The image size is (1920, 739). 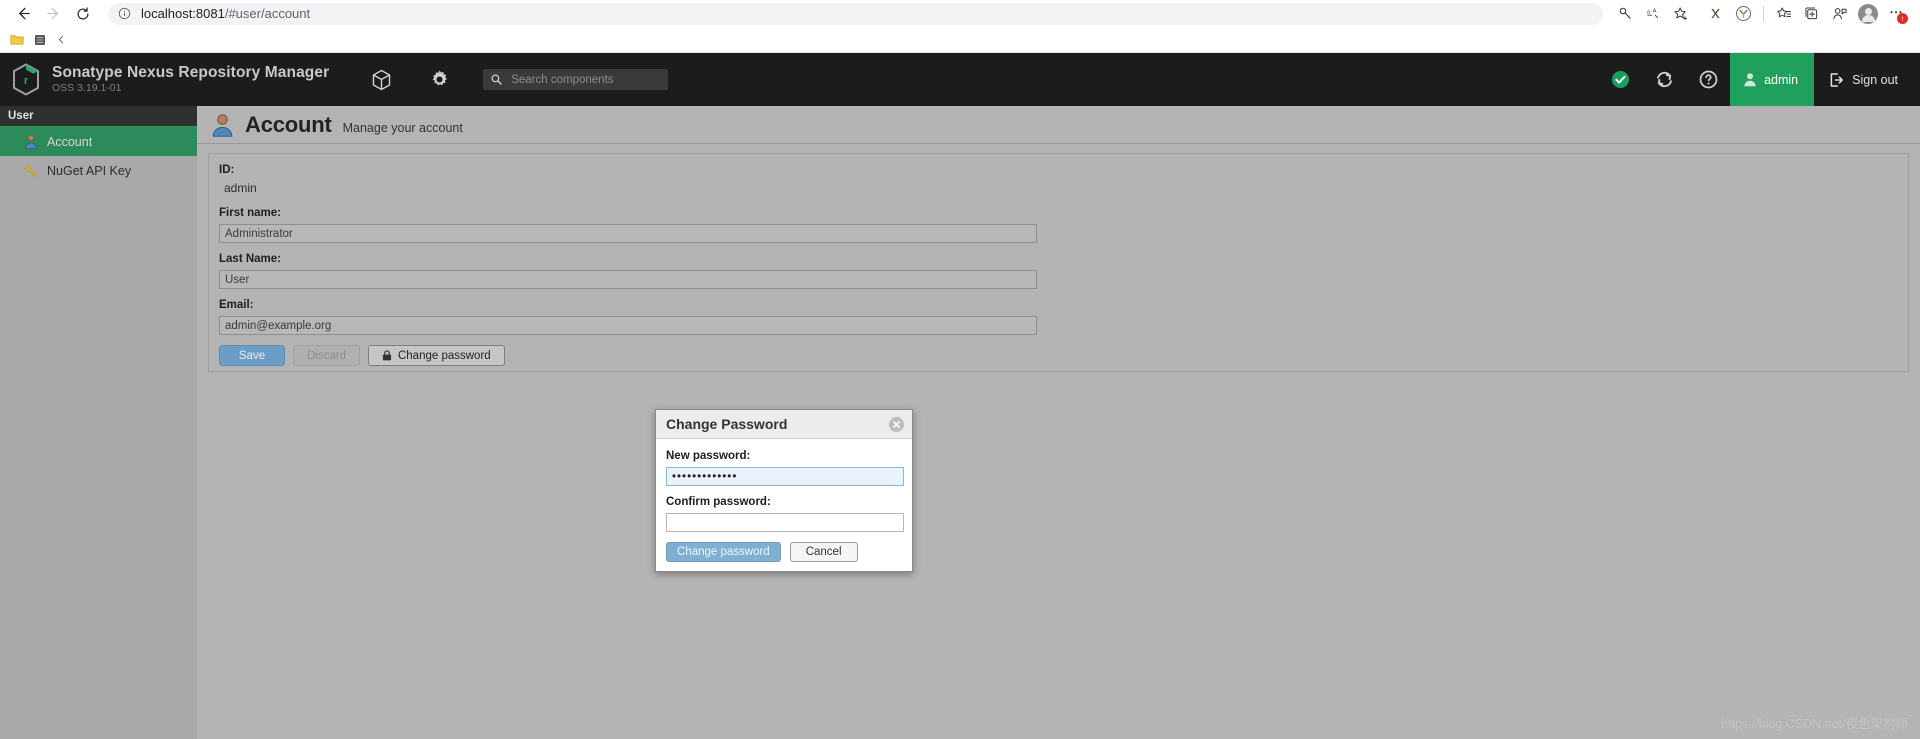 I want to click on save-button: Save, so click(x=252, y=355).